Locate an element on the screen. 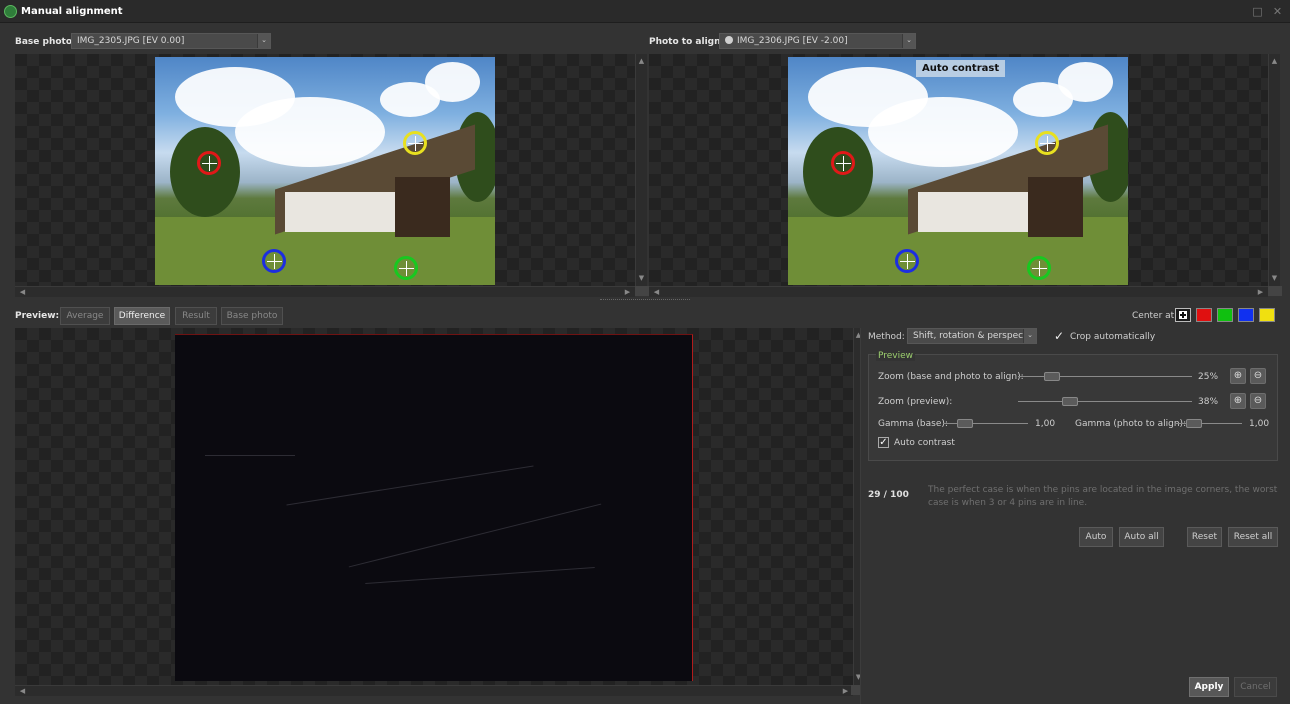 The image size is (1290, 704). center-at-label: Center at: is located at coordinates (1155, 316).